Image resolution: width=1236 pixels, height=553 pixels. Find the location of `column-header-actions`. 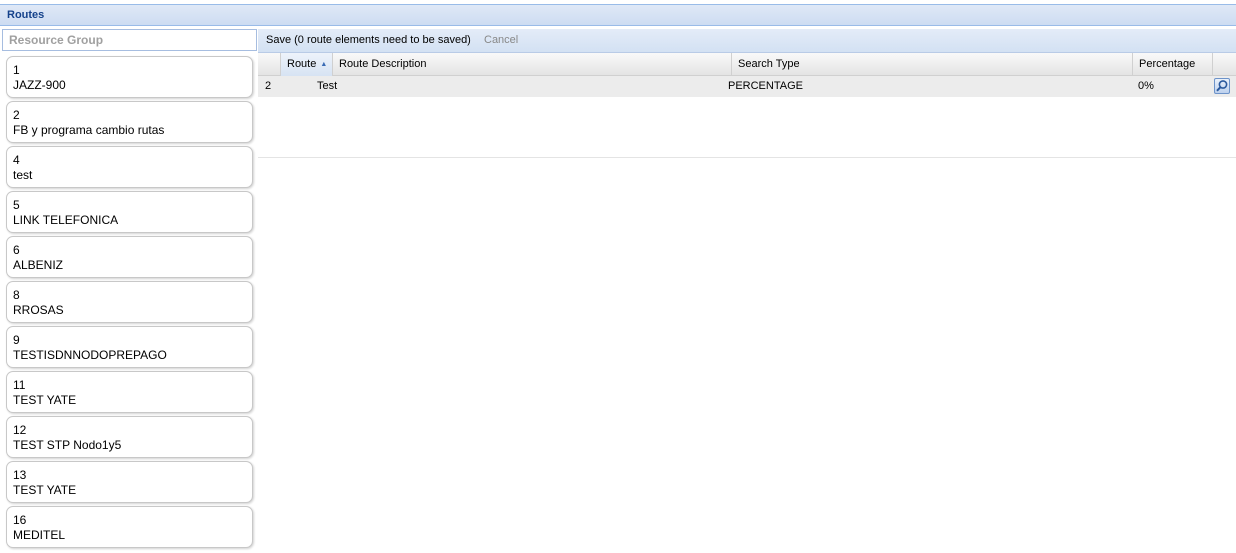

column-header-actions is located at coordinates (1224, 64).